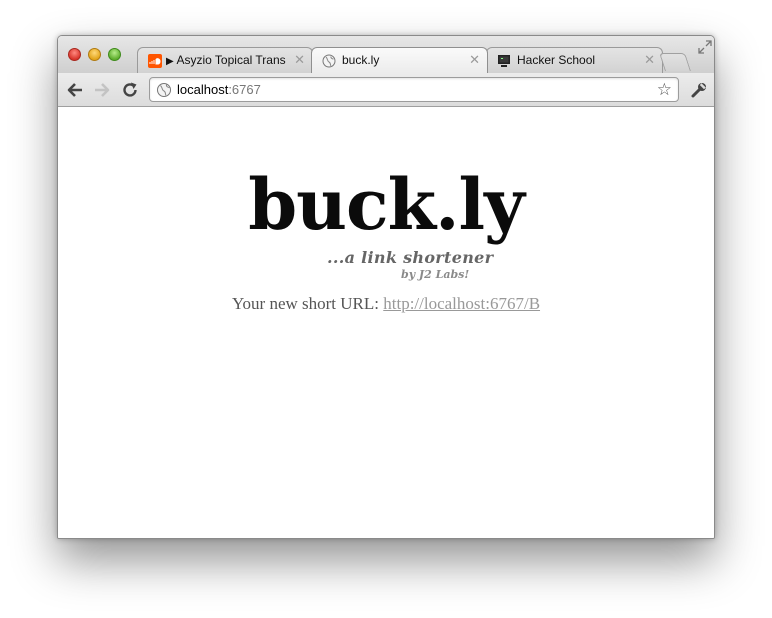 This screenshot has height=618, width=772. I want to click on wrench-icon, so click(699, 90).